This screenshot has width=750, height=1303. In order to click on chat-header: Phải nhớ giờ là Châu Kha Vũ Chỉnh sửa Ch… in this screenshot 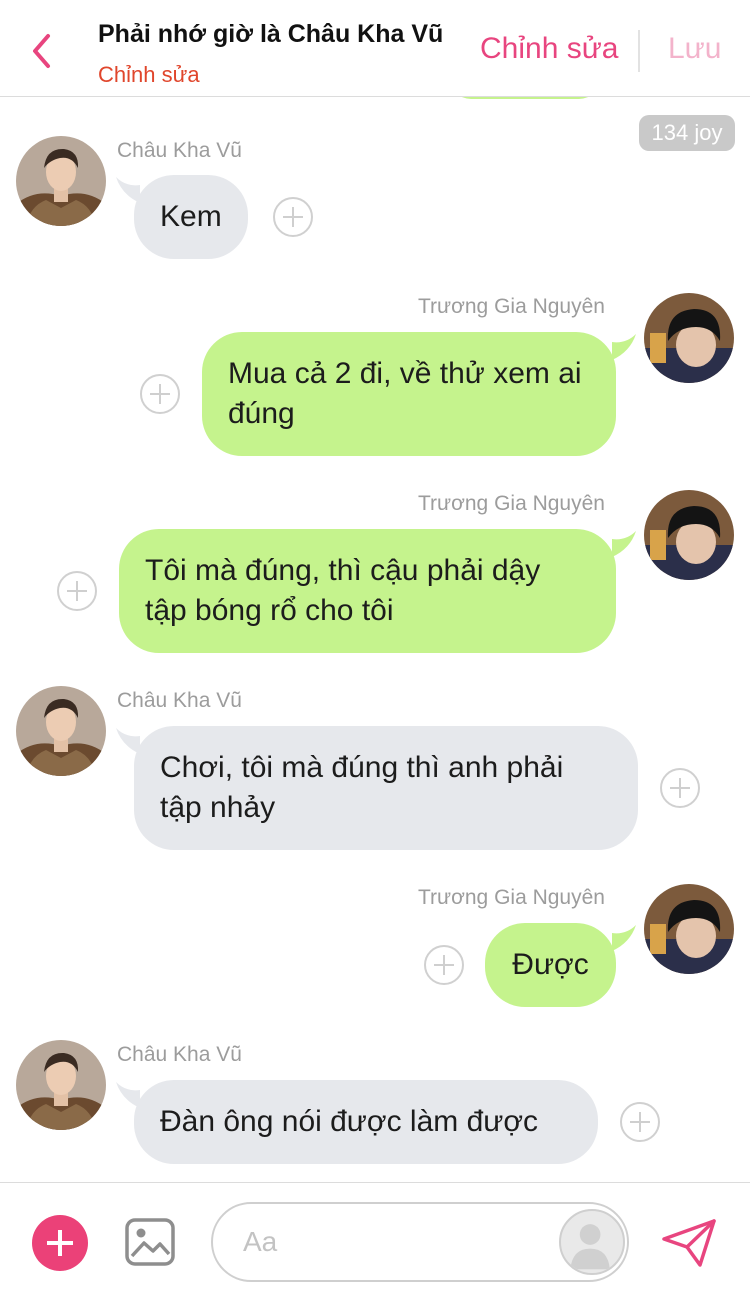, I will do `click(375, 48)`.